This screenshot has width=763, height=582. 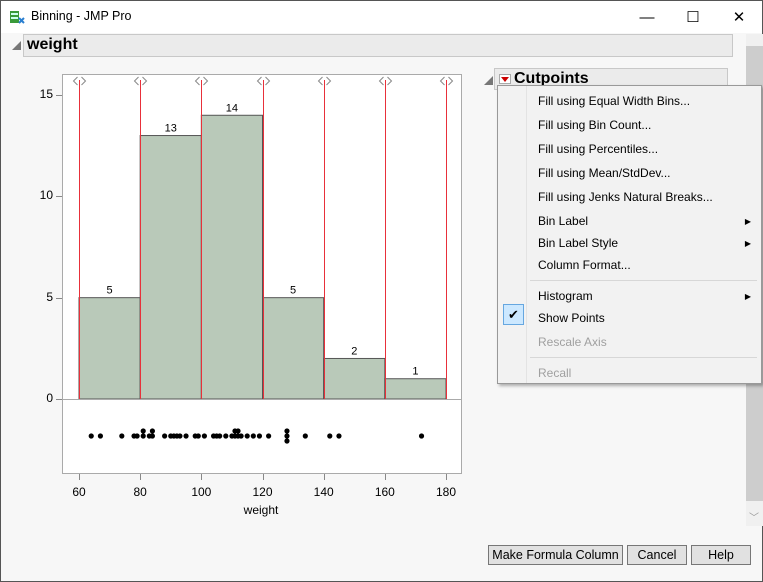 What do you see at coordinates (572, 342) in the screenshot?
I see `menu-item-rescale-axis: Rescale Axis` at bounding box center [572, 342].